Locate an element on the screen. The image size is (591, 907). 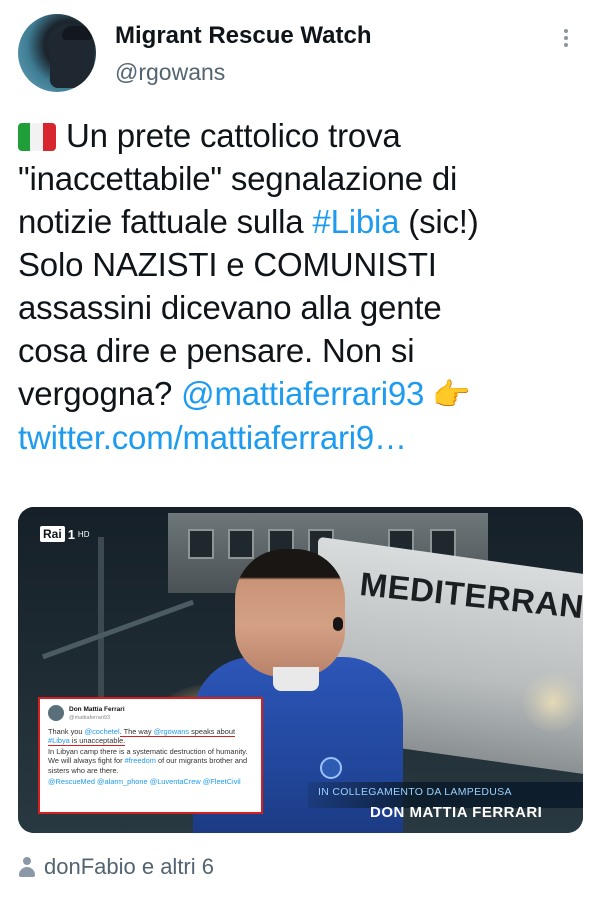
tweet-line-5: assassini dicevano alla gente is located at coordinates (230, 307).